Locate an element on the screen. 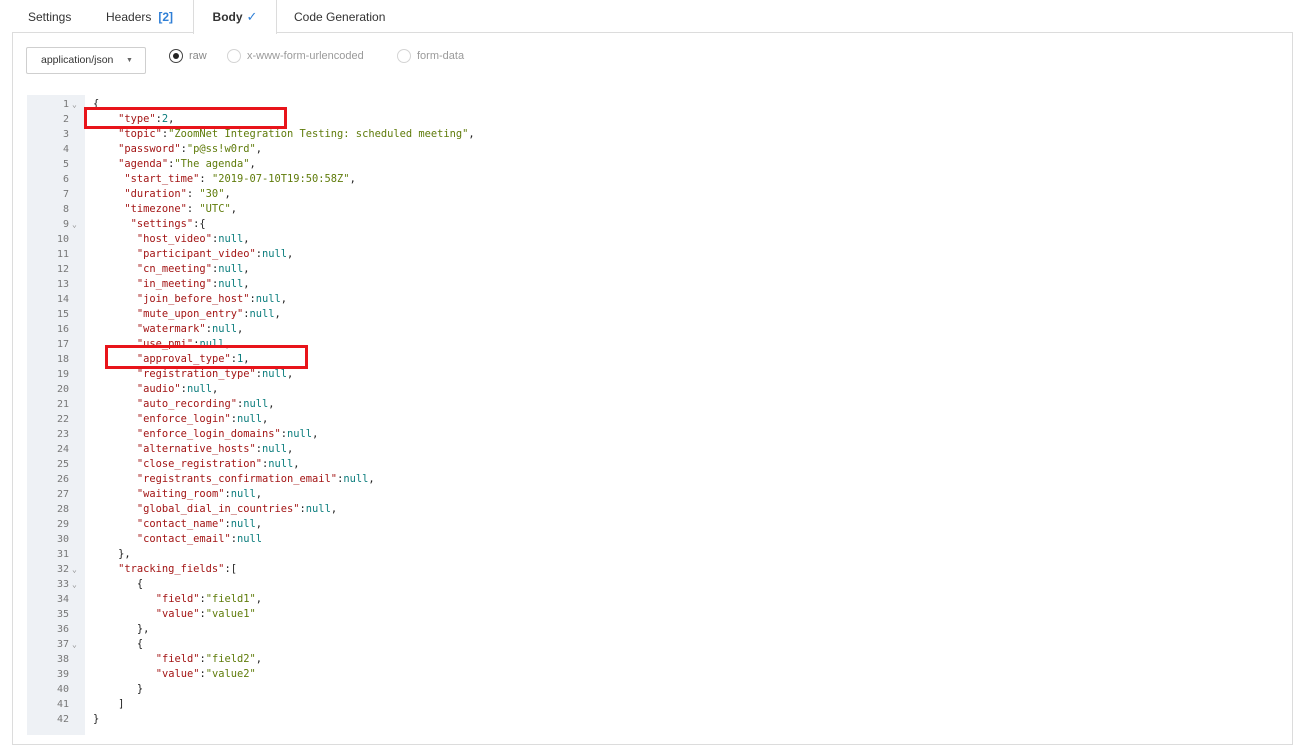 The image size is (1294, 748). tab-code-generation-label: Code Generation is located at coordinates (340, 17).